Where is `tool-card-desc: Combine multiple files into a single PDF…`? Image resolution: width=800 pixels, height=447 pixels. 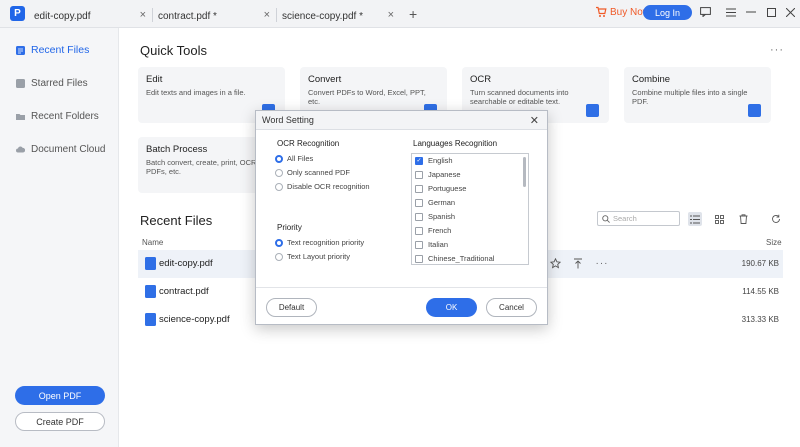 tool-card-desc: Combine multiple files into a single PDF… is located at coordinates (690, 97).